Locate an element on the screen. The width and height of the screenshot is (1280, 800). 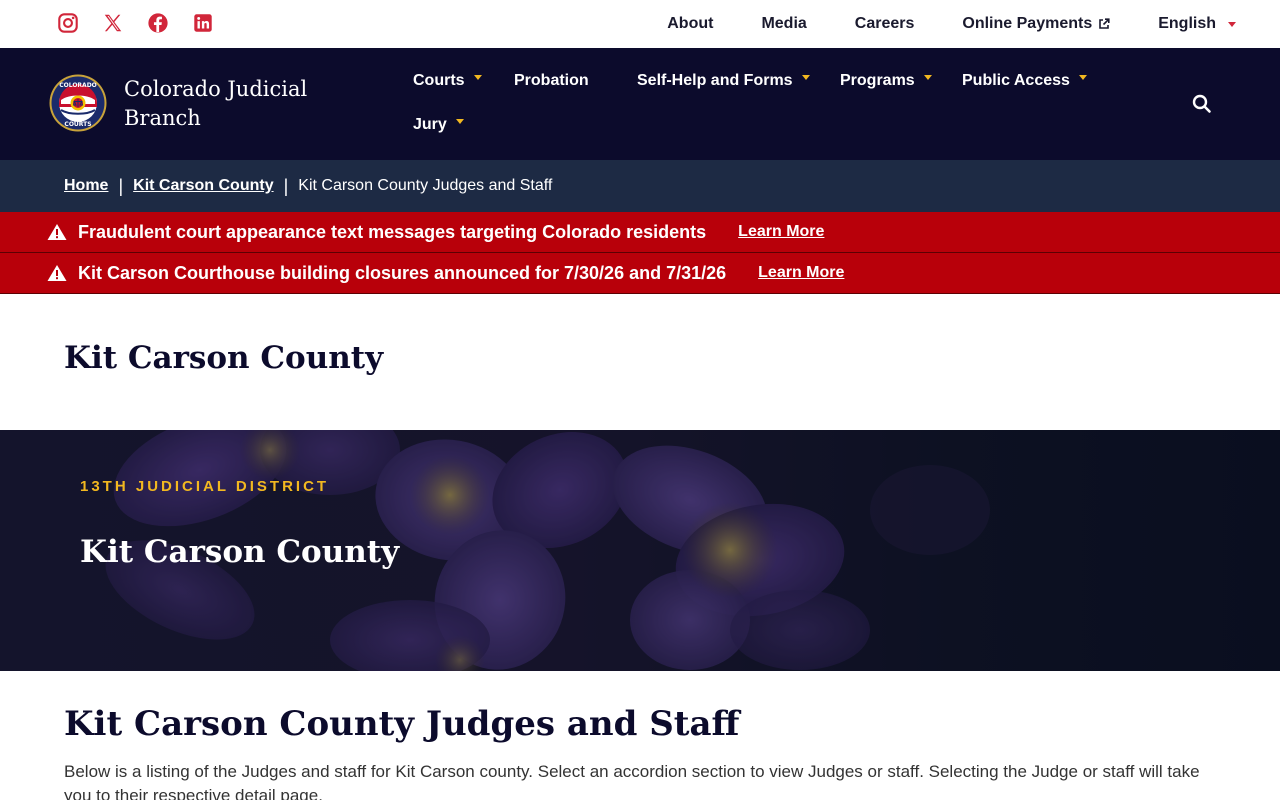
facebook-icon is located at coordinates (158, 23).